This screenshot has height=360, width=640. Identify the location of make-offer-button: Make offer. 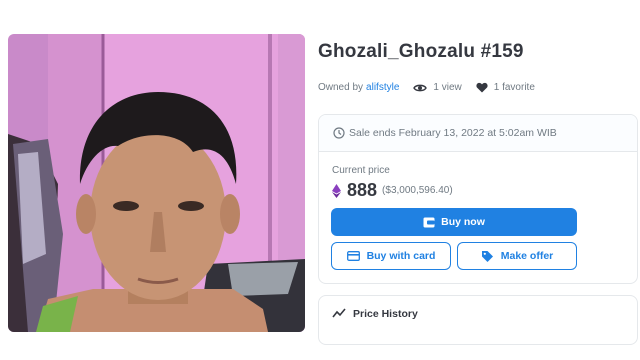
(517, 256).